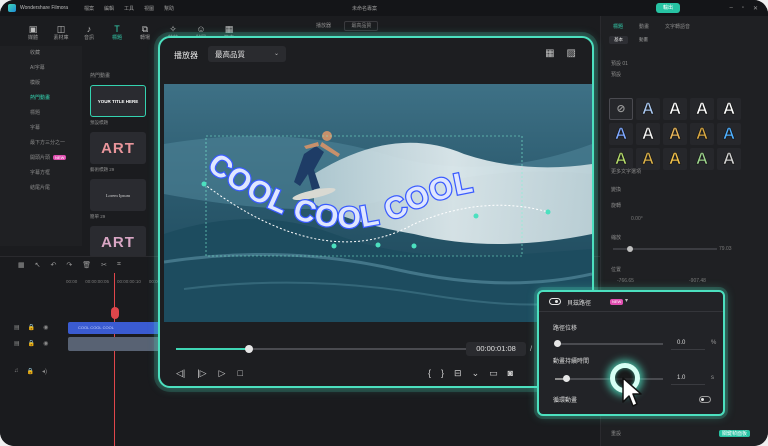  What do you see at coordinates (41, 113) in the screenshot?
I see `sidebar-item-titles: 標題` at bounding box center [41, 113].